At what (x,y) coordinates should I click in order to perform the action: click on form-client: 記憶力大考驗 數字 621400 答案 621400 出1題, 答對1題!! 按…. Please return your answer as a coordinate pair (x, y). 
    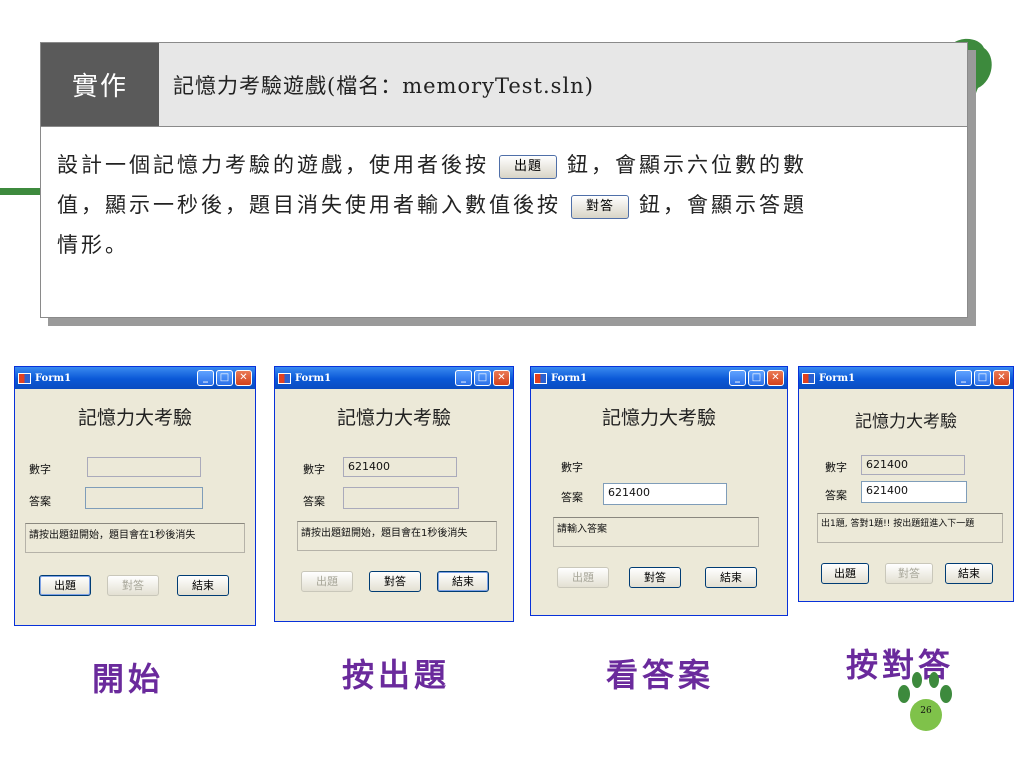
    Looking at the image, I should click on (906, 495).